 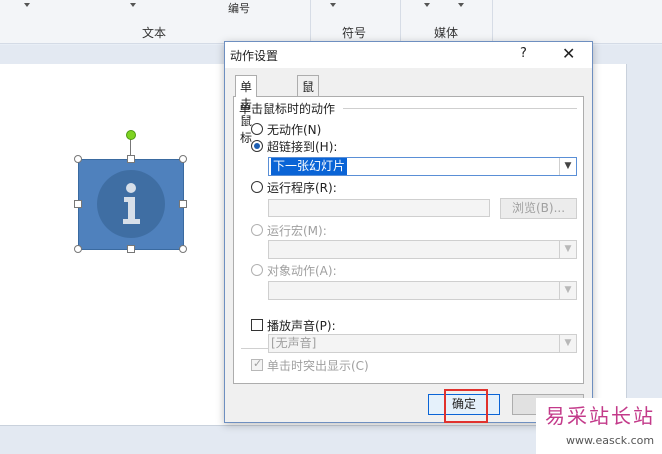 I want to click on radio-hyperlink, so click(x=257, y=146).